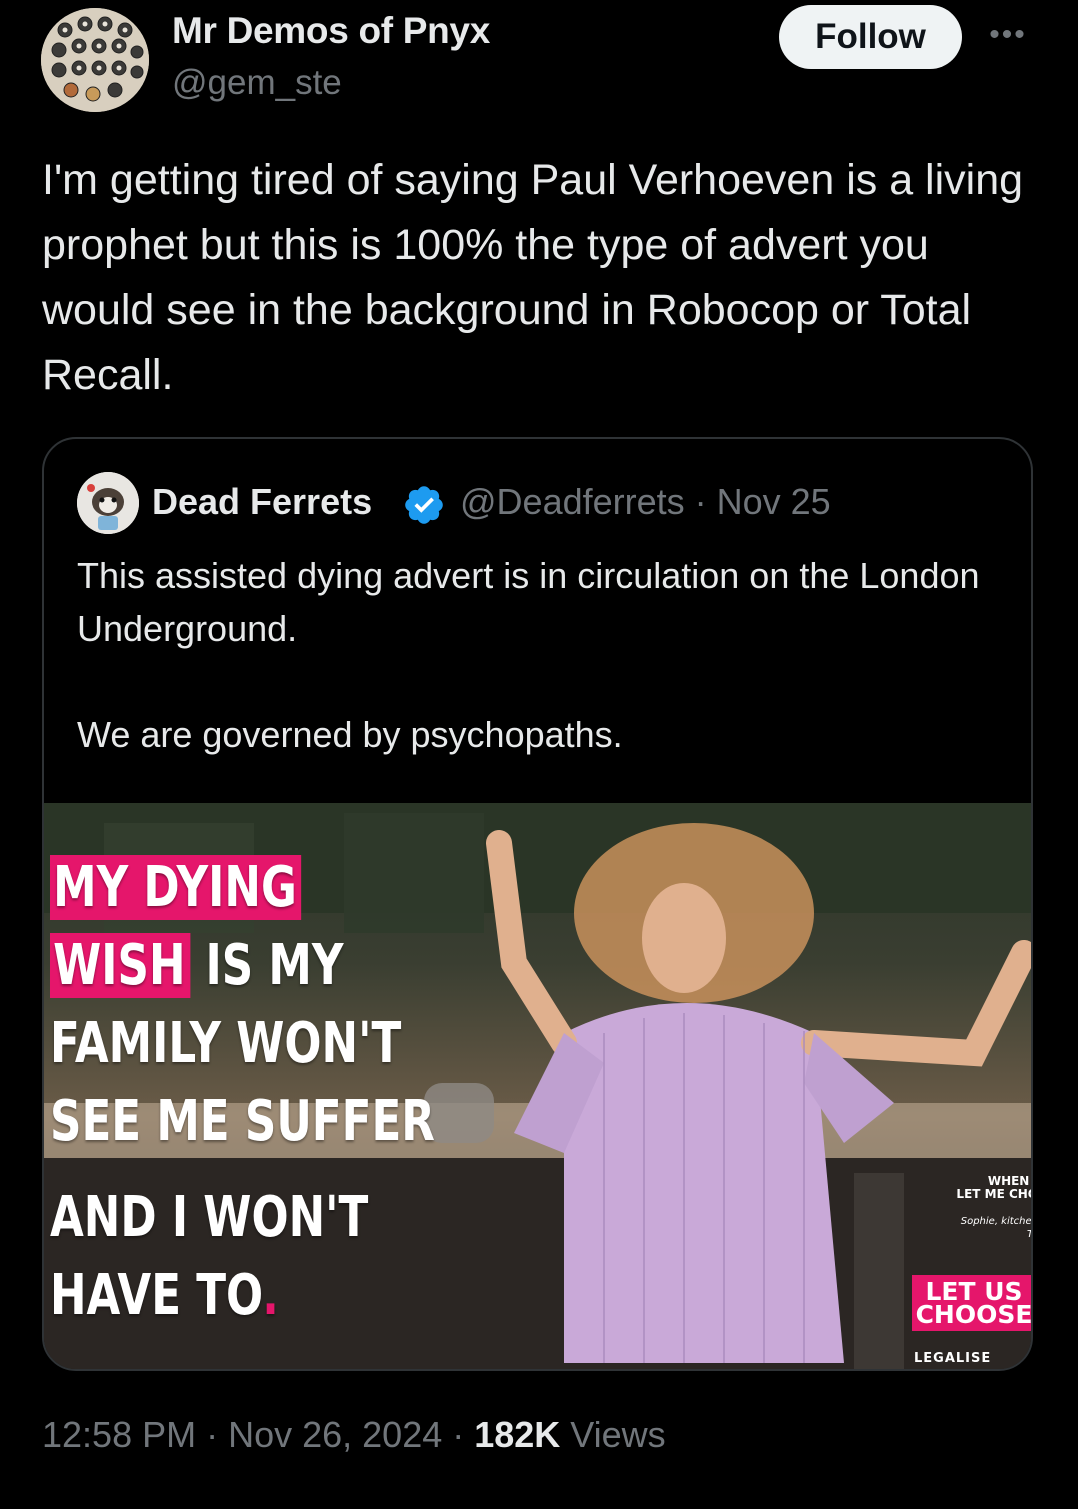 The width and height of the screenshot is (1078, 1509). What do you see at coordinates (613, 1434) in the screenshot?
I see `views-label: Views` at bounding box center [613, 1434].